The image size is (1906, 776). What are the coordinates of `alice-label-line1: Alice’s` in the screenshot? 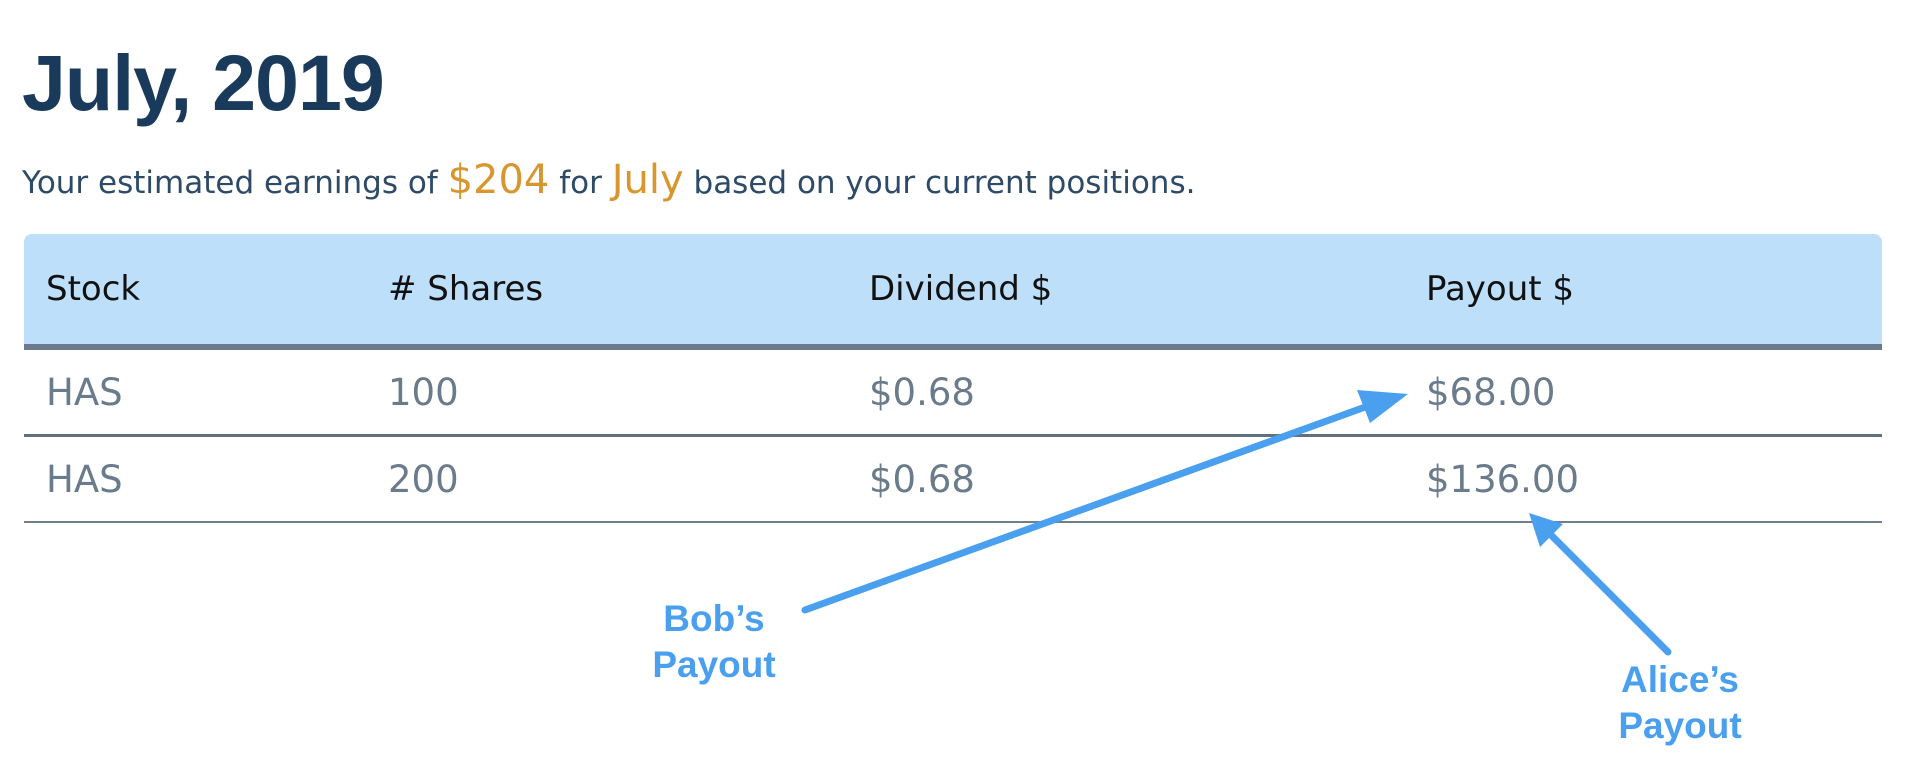 It's located at (1680, 679).